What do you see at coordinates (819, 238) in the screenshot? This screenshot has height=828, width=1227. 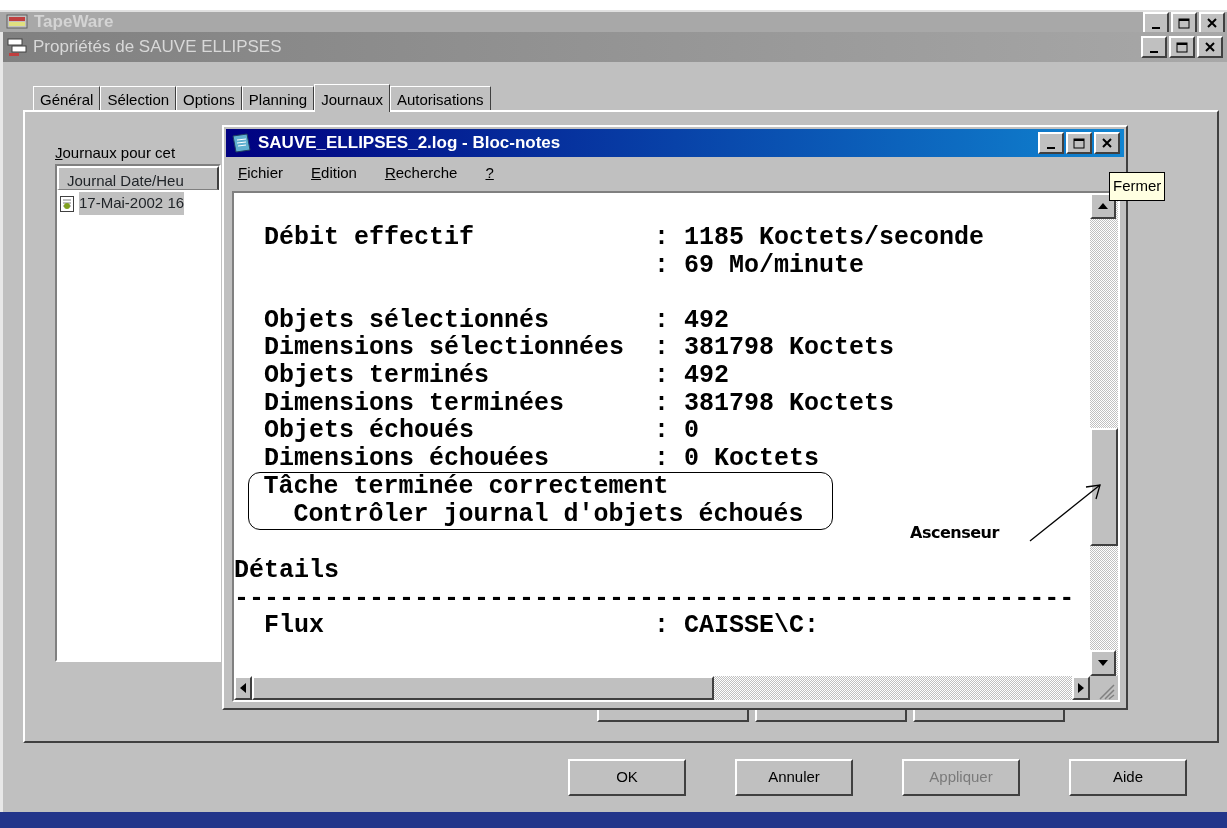 I see `log-value: : 1185 Koctets/seconde` at bounding box center [819, 238].